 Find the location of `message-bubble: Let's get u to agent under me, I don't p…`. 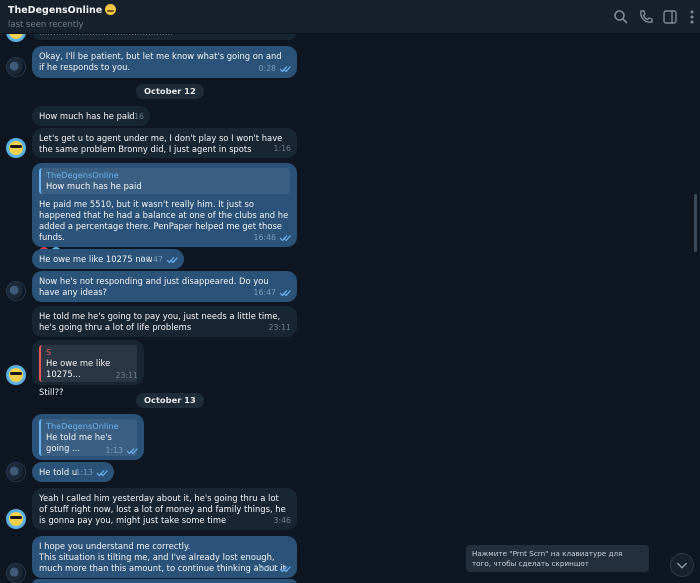

message-bubble: Let's get u to agent under me, I don't p… is located at coordinates (164, 143).